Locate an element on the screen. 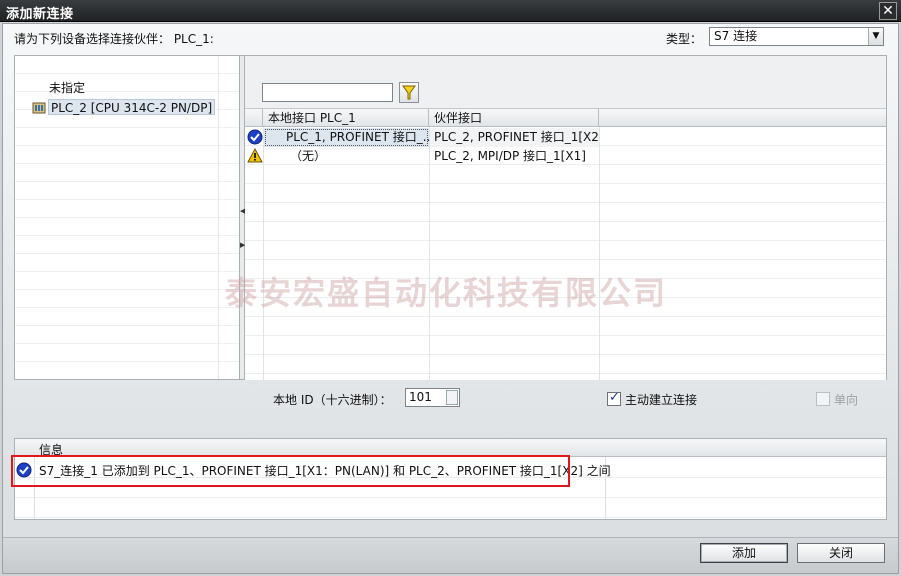 The height and width of the screenshot is (576, 901). tree-item-label: 未指定 is located at coordinates (67, 88).